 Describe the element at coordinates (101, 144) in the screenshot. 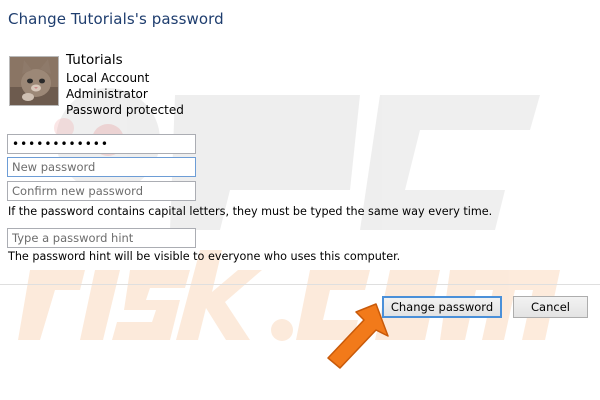

I see `current-password-input` at that location.